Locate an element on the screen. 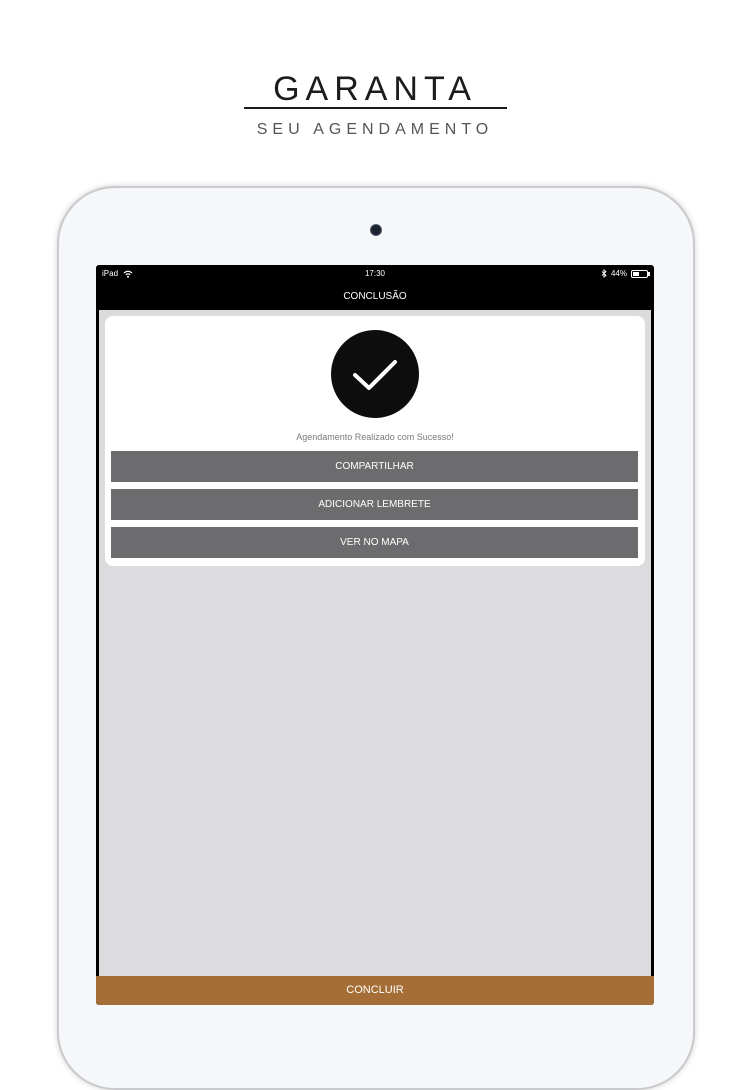  status-right: 44% is located at coordinates (625, 273).